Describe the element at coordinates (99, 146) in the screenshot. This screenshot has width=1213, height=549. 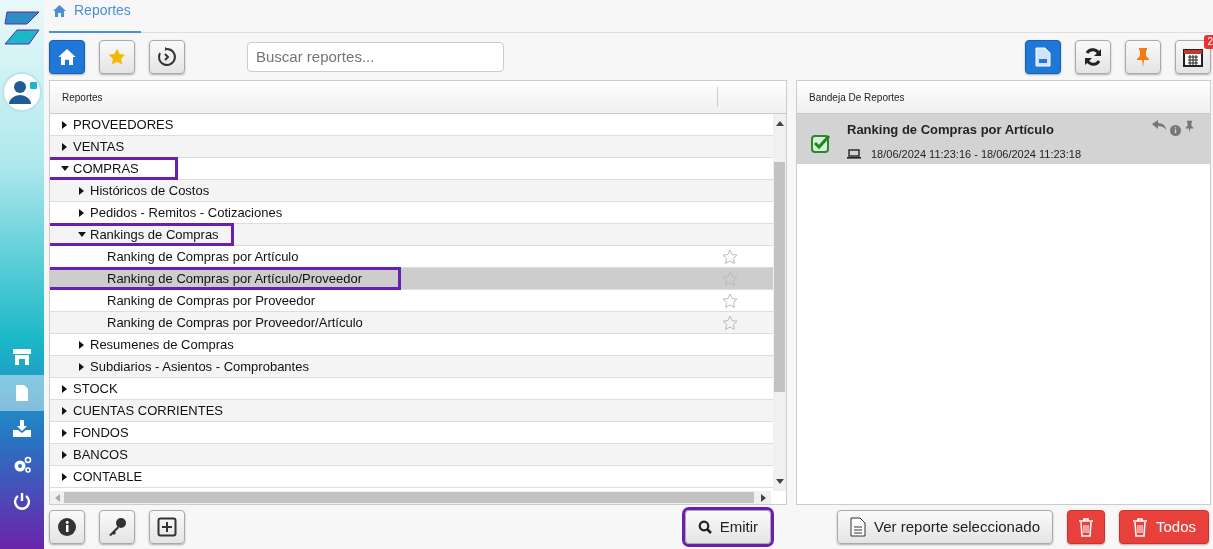
I see `tree-label: VENTAS` at that location.